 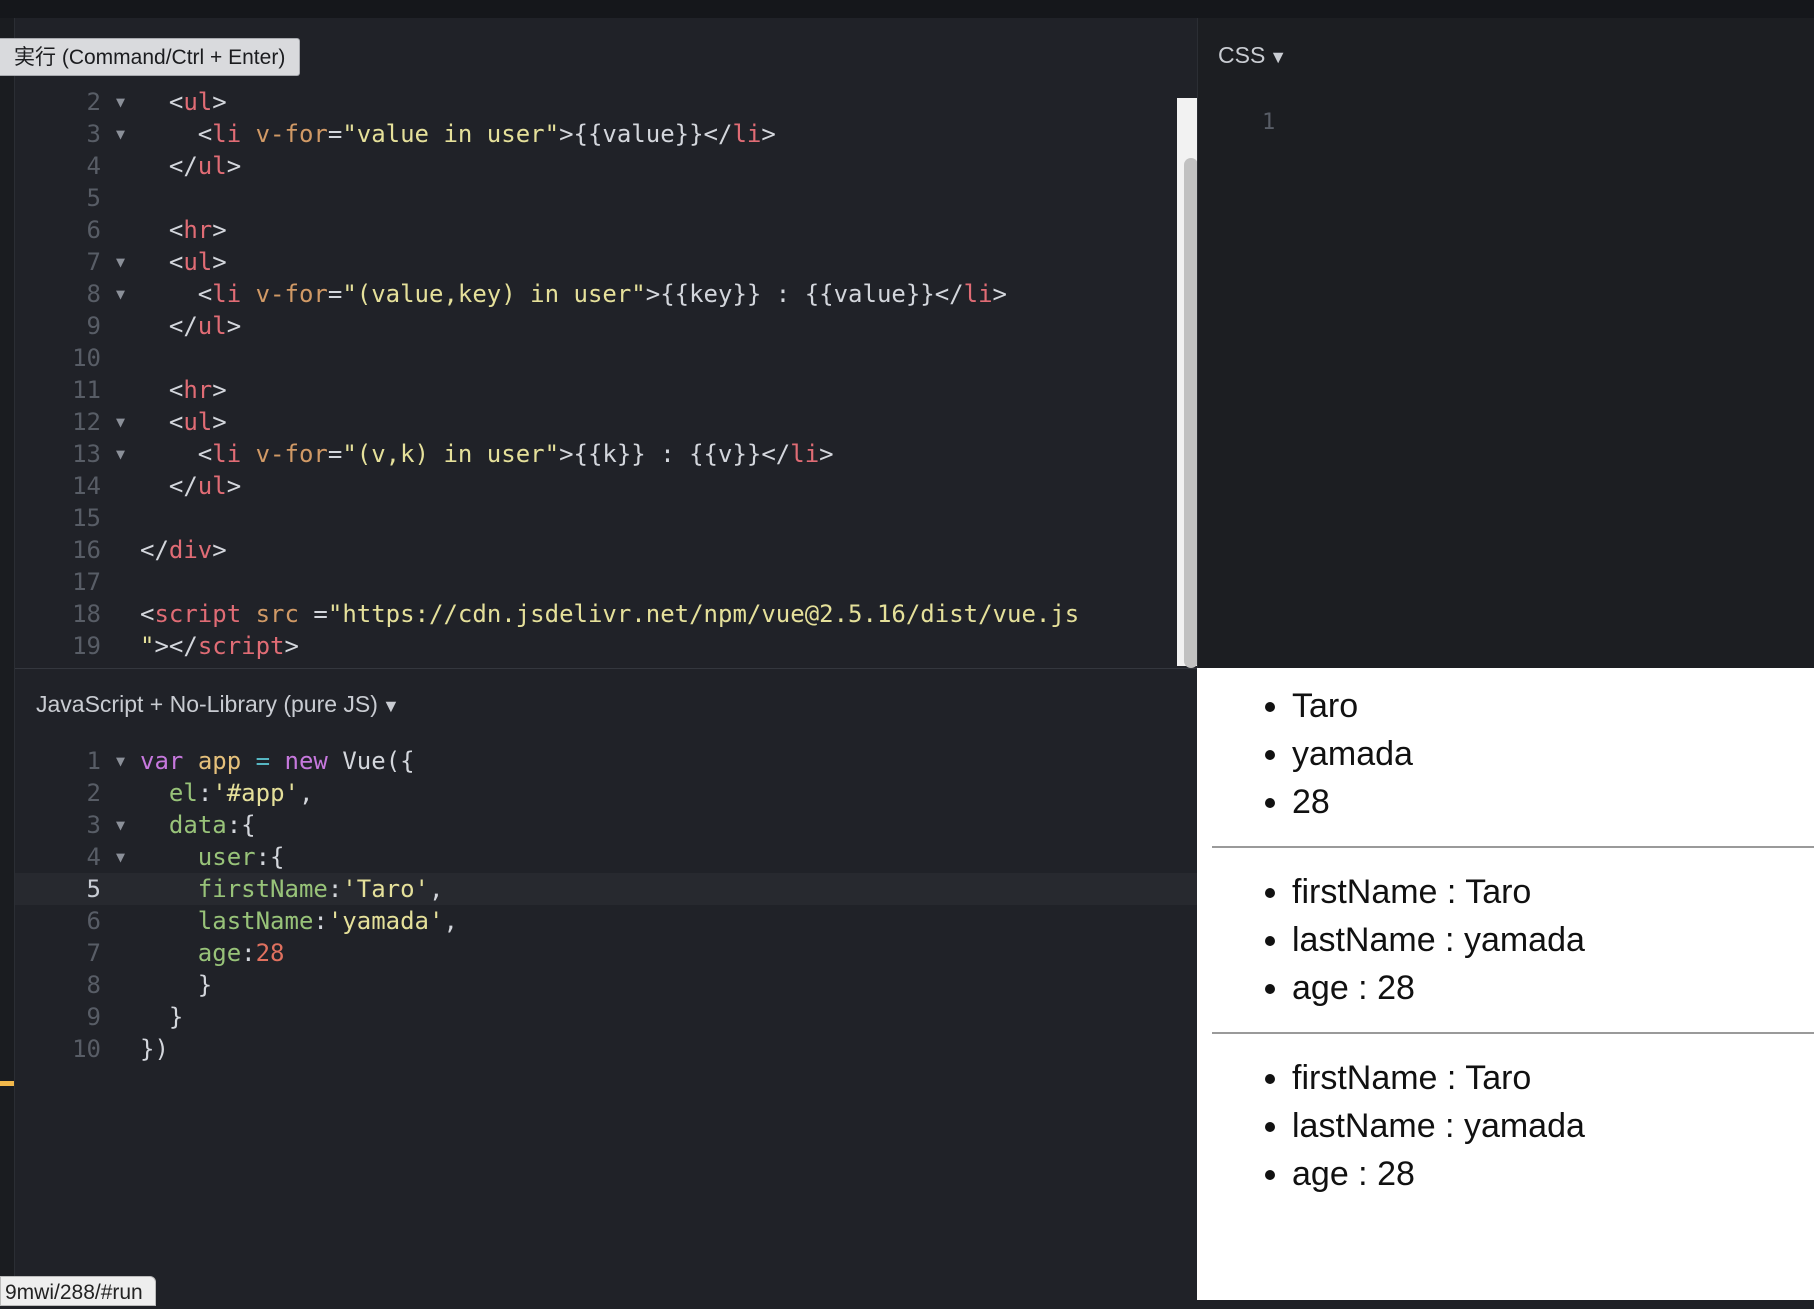 What do you see at coordinates (183, 390) in the screenshot?
I see `code-text: <hr>` at bounding box center [183, 390].